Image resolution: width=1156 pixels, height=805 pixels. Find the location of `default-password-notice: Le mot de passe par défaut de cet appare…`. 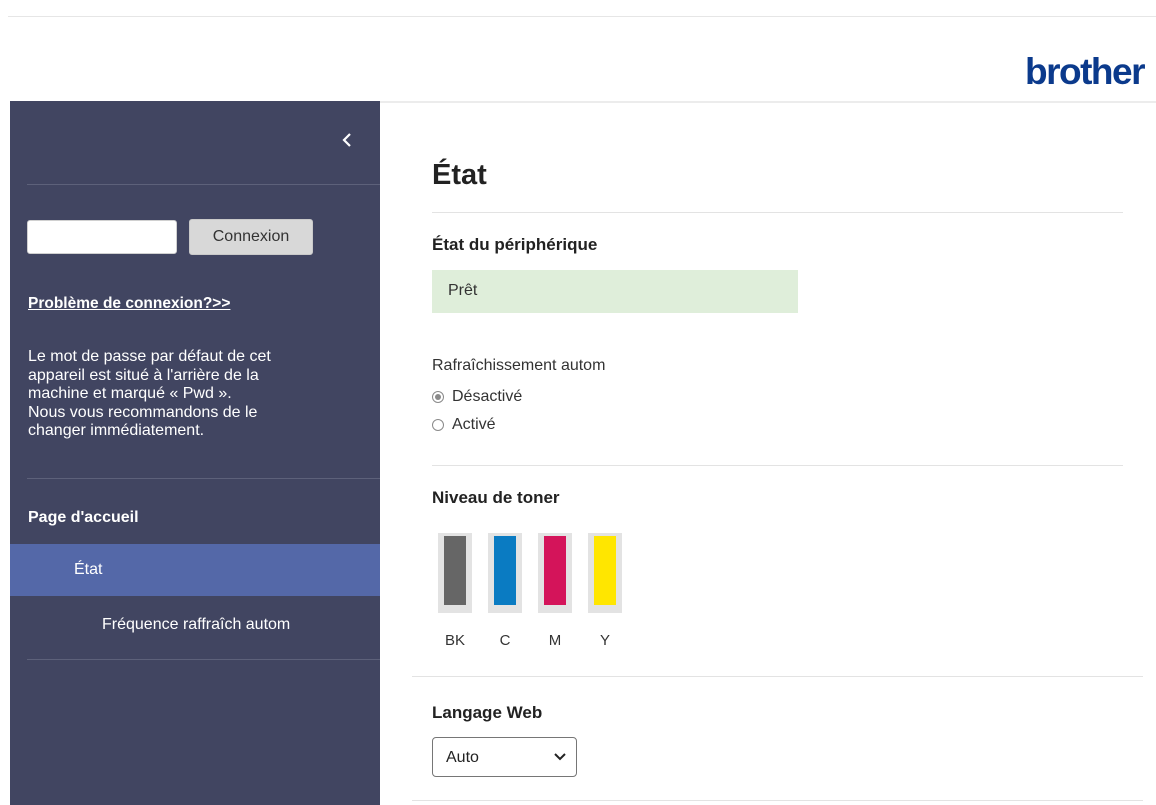

default-password-notice: Le mot de passe par défaut de cet appare… is located at coordinates (193, 394).